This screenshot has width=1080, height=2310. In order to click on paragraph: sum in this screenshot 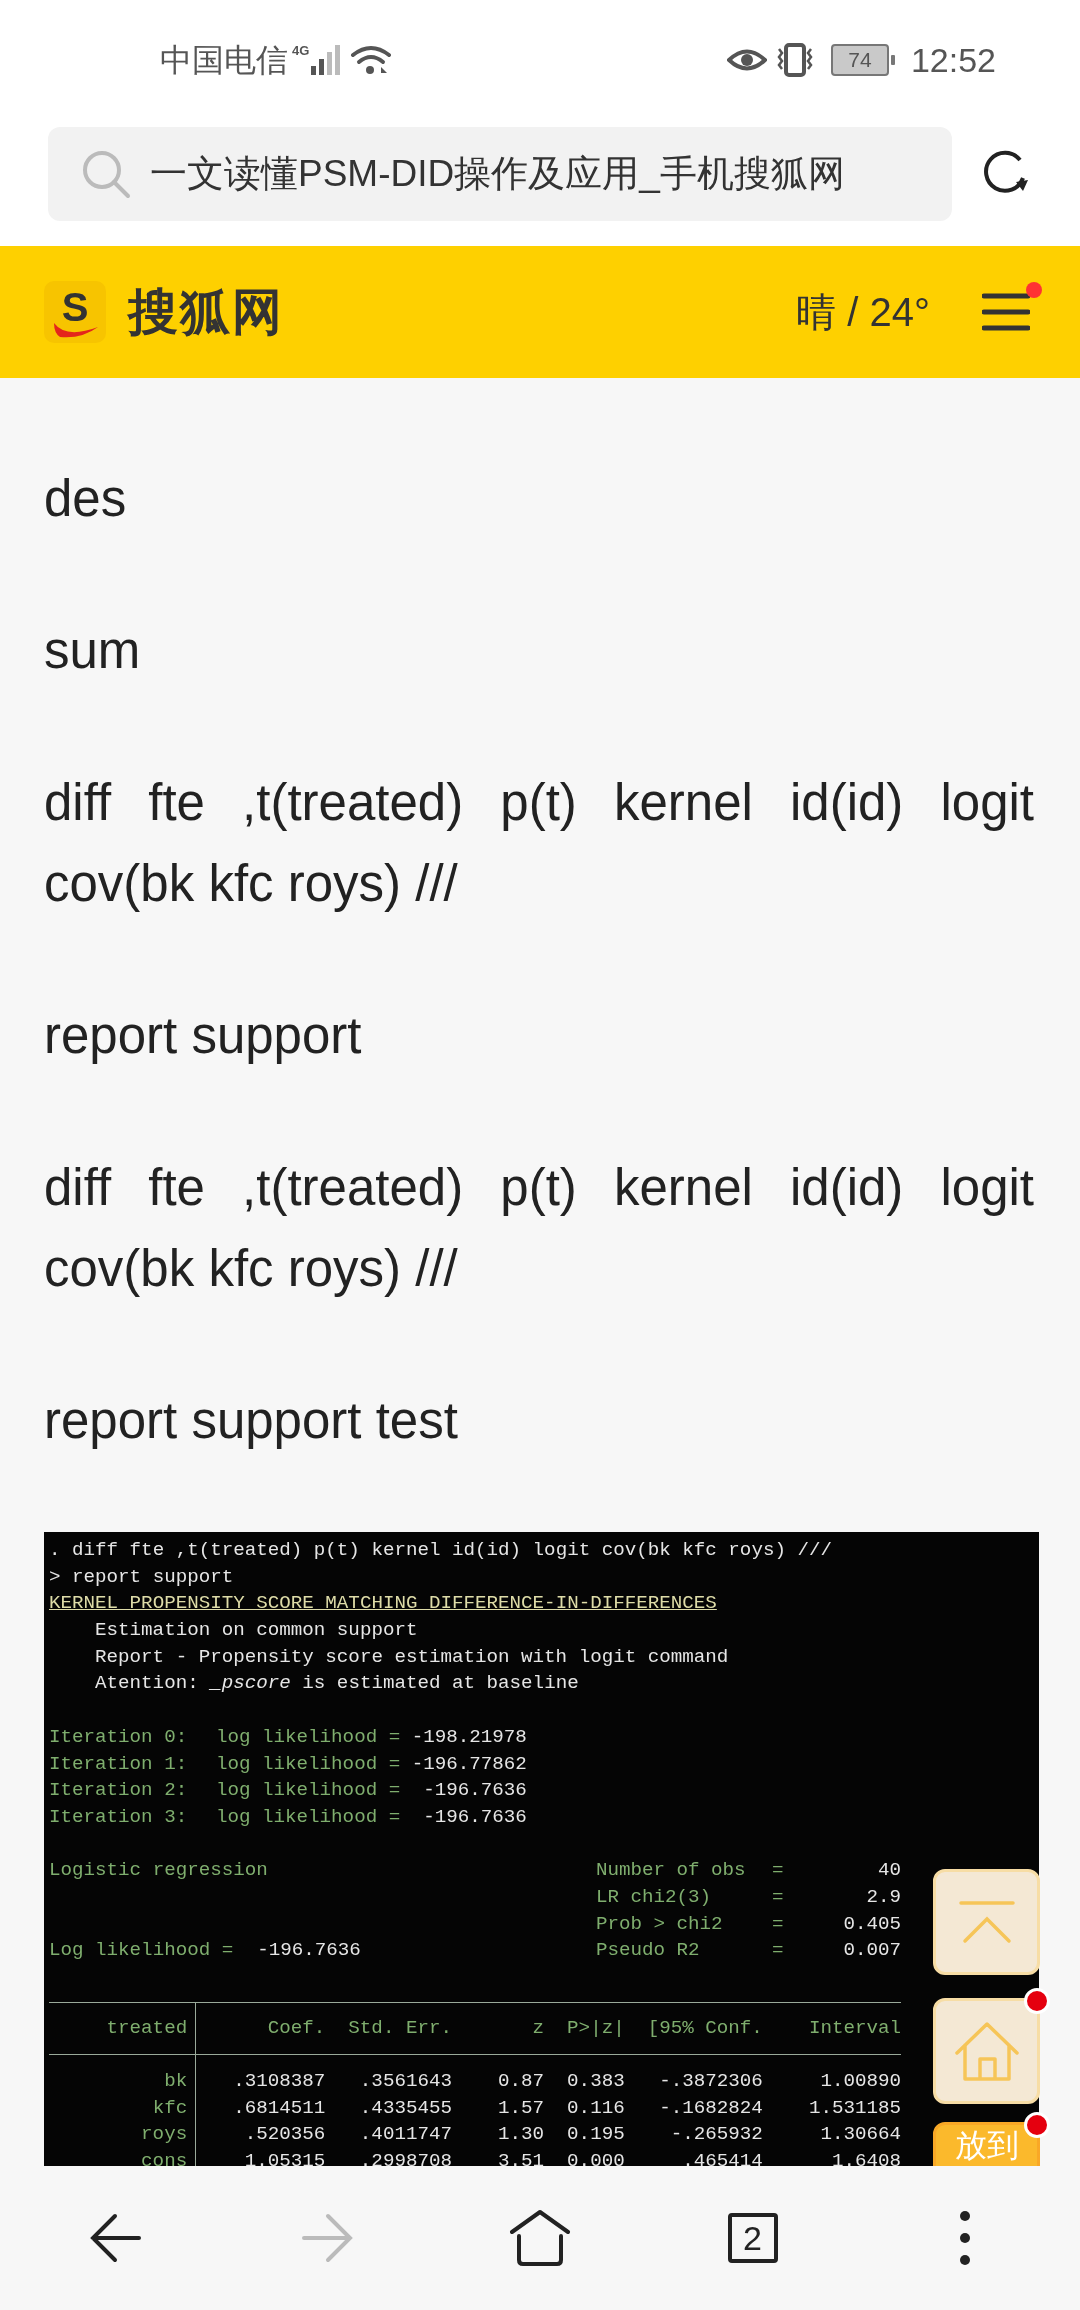, I will do `click(93, 651)`.